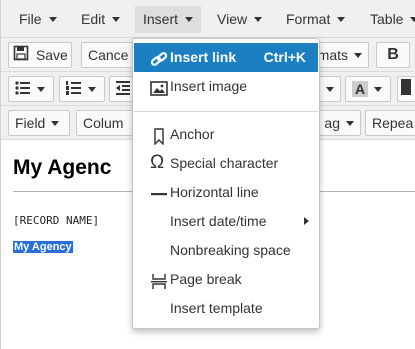 This screenshot has height=349, width=415. What do you see at coordinates (74, 89) in the screenshot?
I see `numbered-list-icon` at bounding box center [74, 89].